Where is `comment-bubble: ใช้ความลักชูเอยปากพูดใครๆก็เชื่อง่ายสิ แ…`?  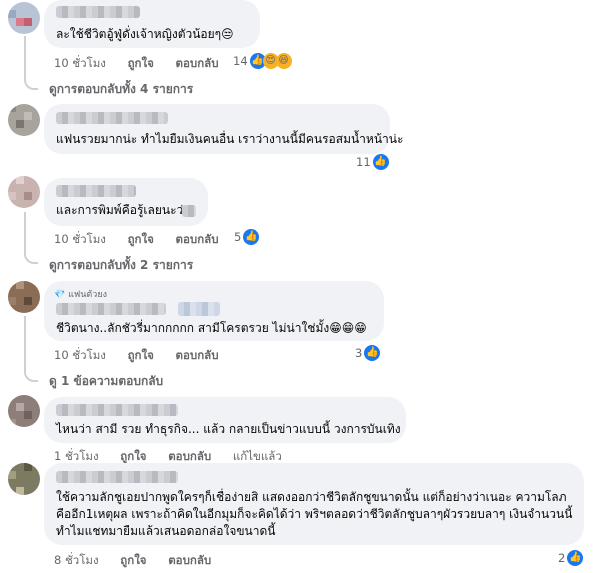
comment-bubble: ใช้ความลักชูเอยปากพูดใครๆก็เชื่อง่ายสิ แ… is located at coordinates (314, 504).